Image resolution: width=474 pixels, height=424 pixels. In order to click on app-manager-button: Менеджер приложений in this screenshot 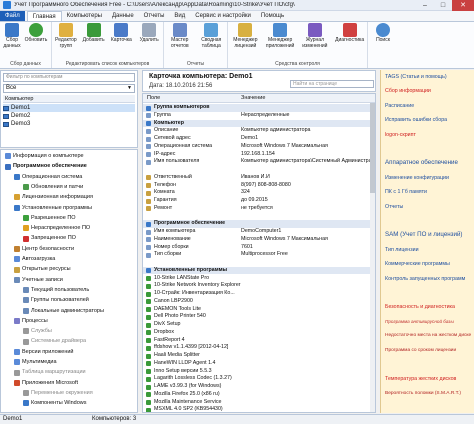, I will do `click(280, 41)`.